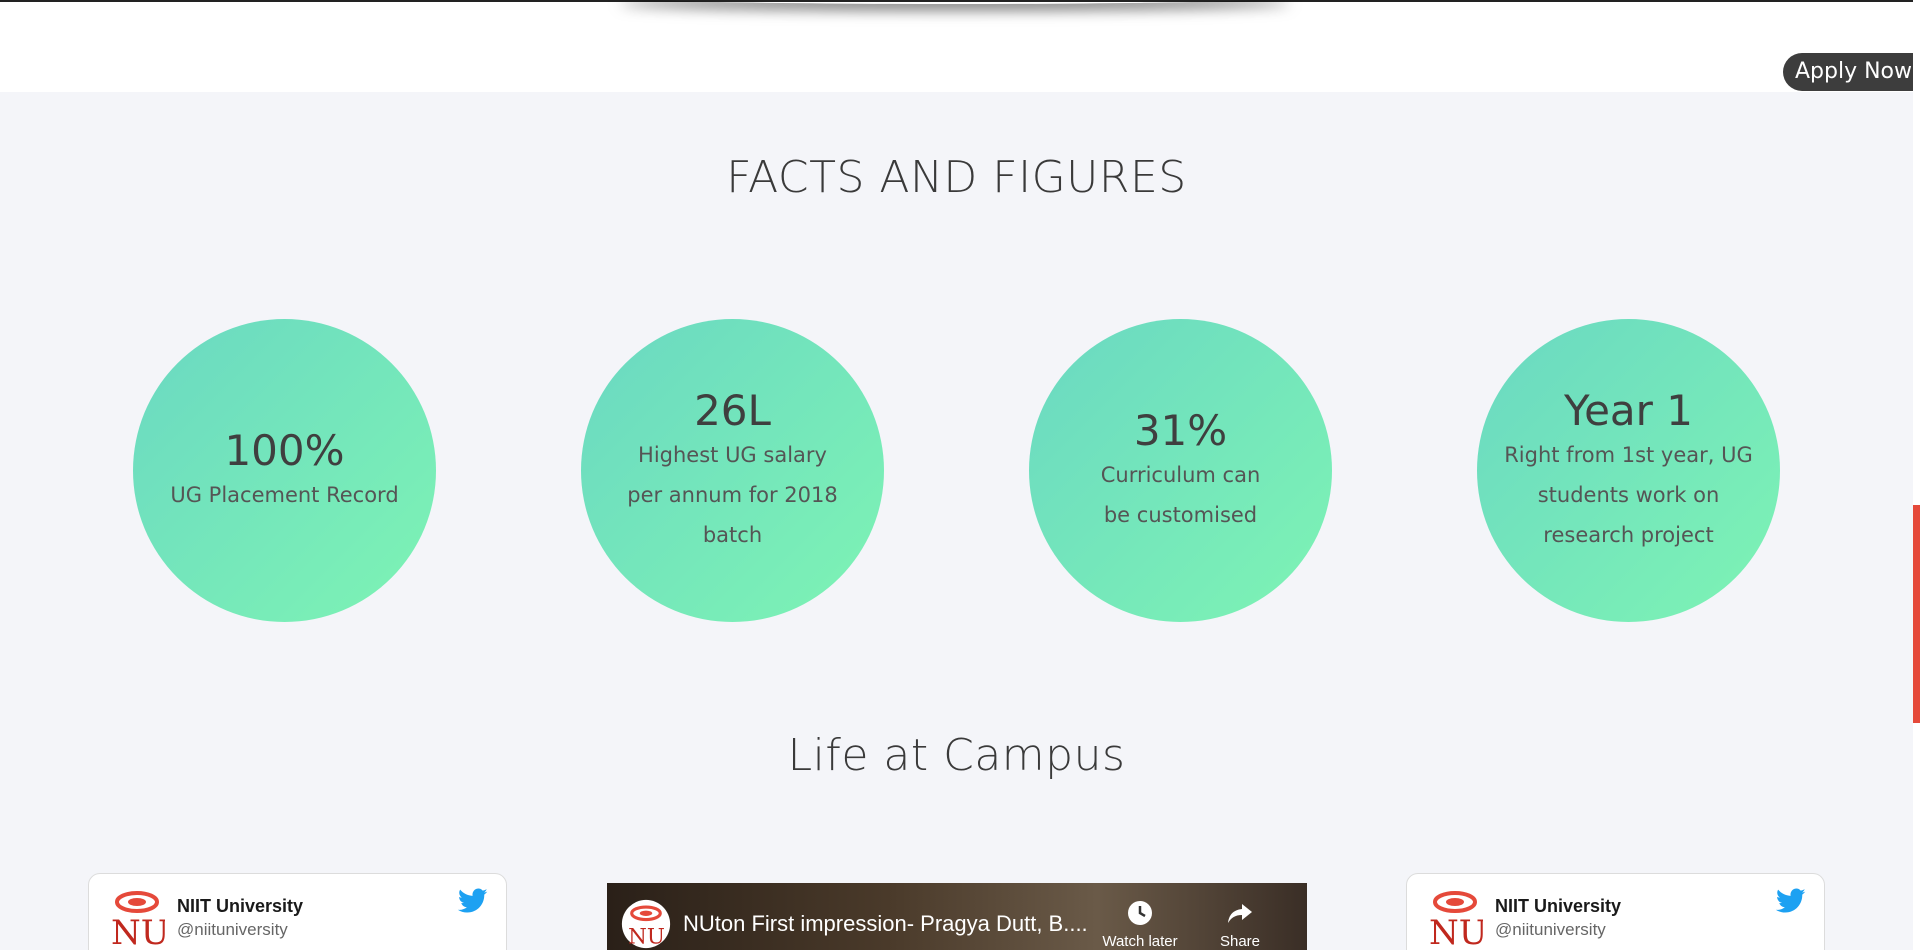 The height and width of the screenshot is (950, 1920). I want to click on apply-now-button: Apply Now, so click(1851, 72).